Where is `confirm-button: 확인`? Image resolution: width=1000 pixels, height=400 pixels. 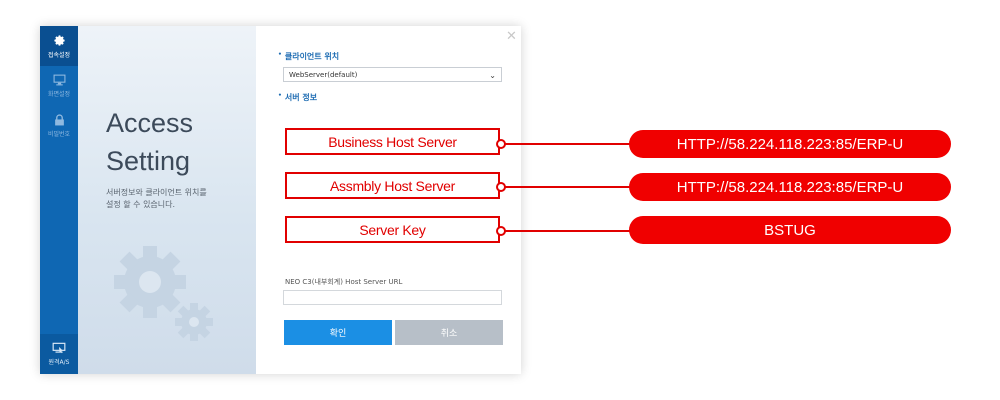
confirm-button: 확인 is located at coordinates (338, 332).